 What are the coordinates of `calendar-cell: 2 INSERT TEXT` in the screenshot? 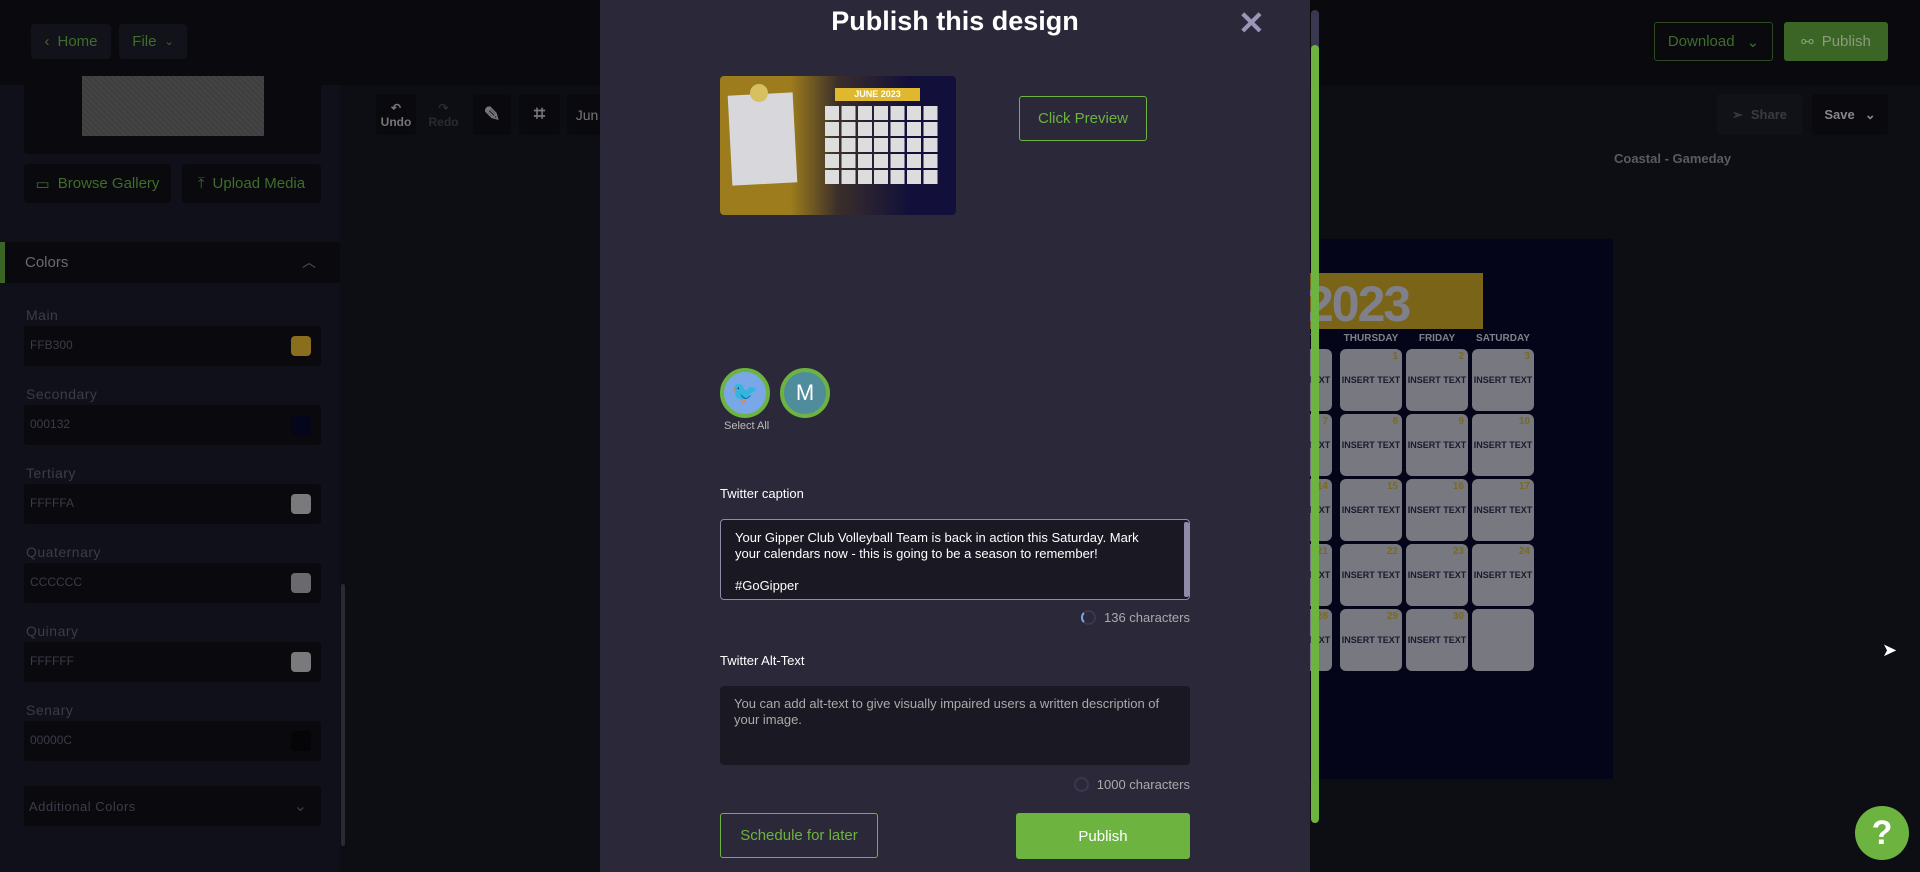 It's located at (1437, 380).